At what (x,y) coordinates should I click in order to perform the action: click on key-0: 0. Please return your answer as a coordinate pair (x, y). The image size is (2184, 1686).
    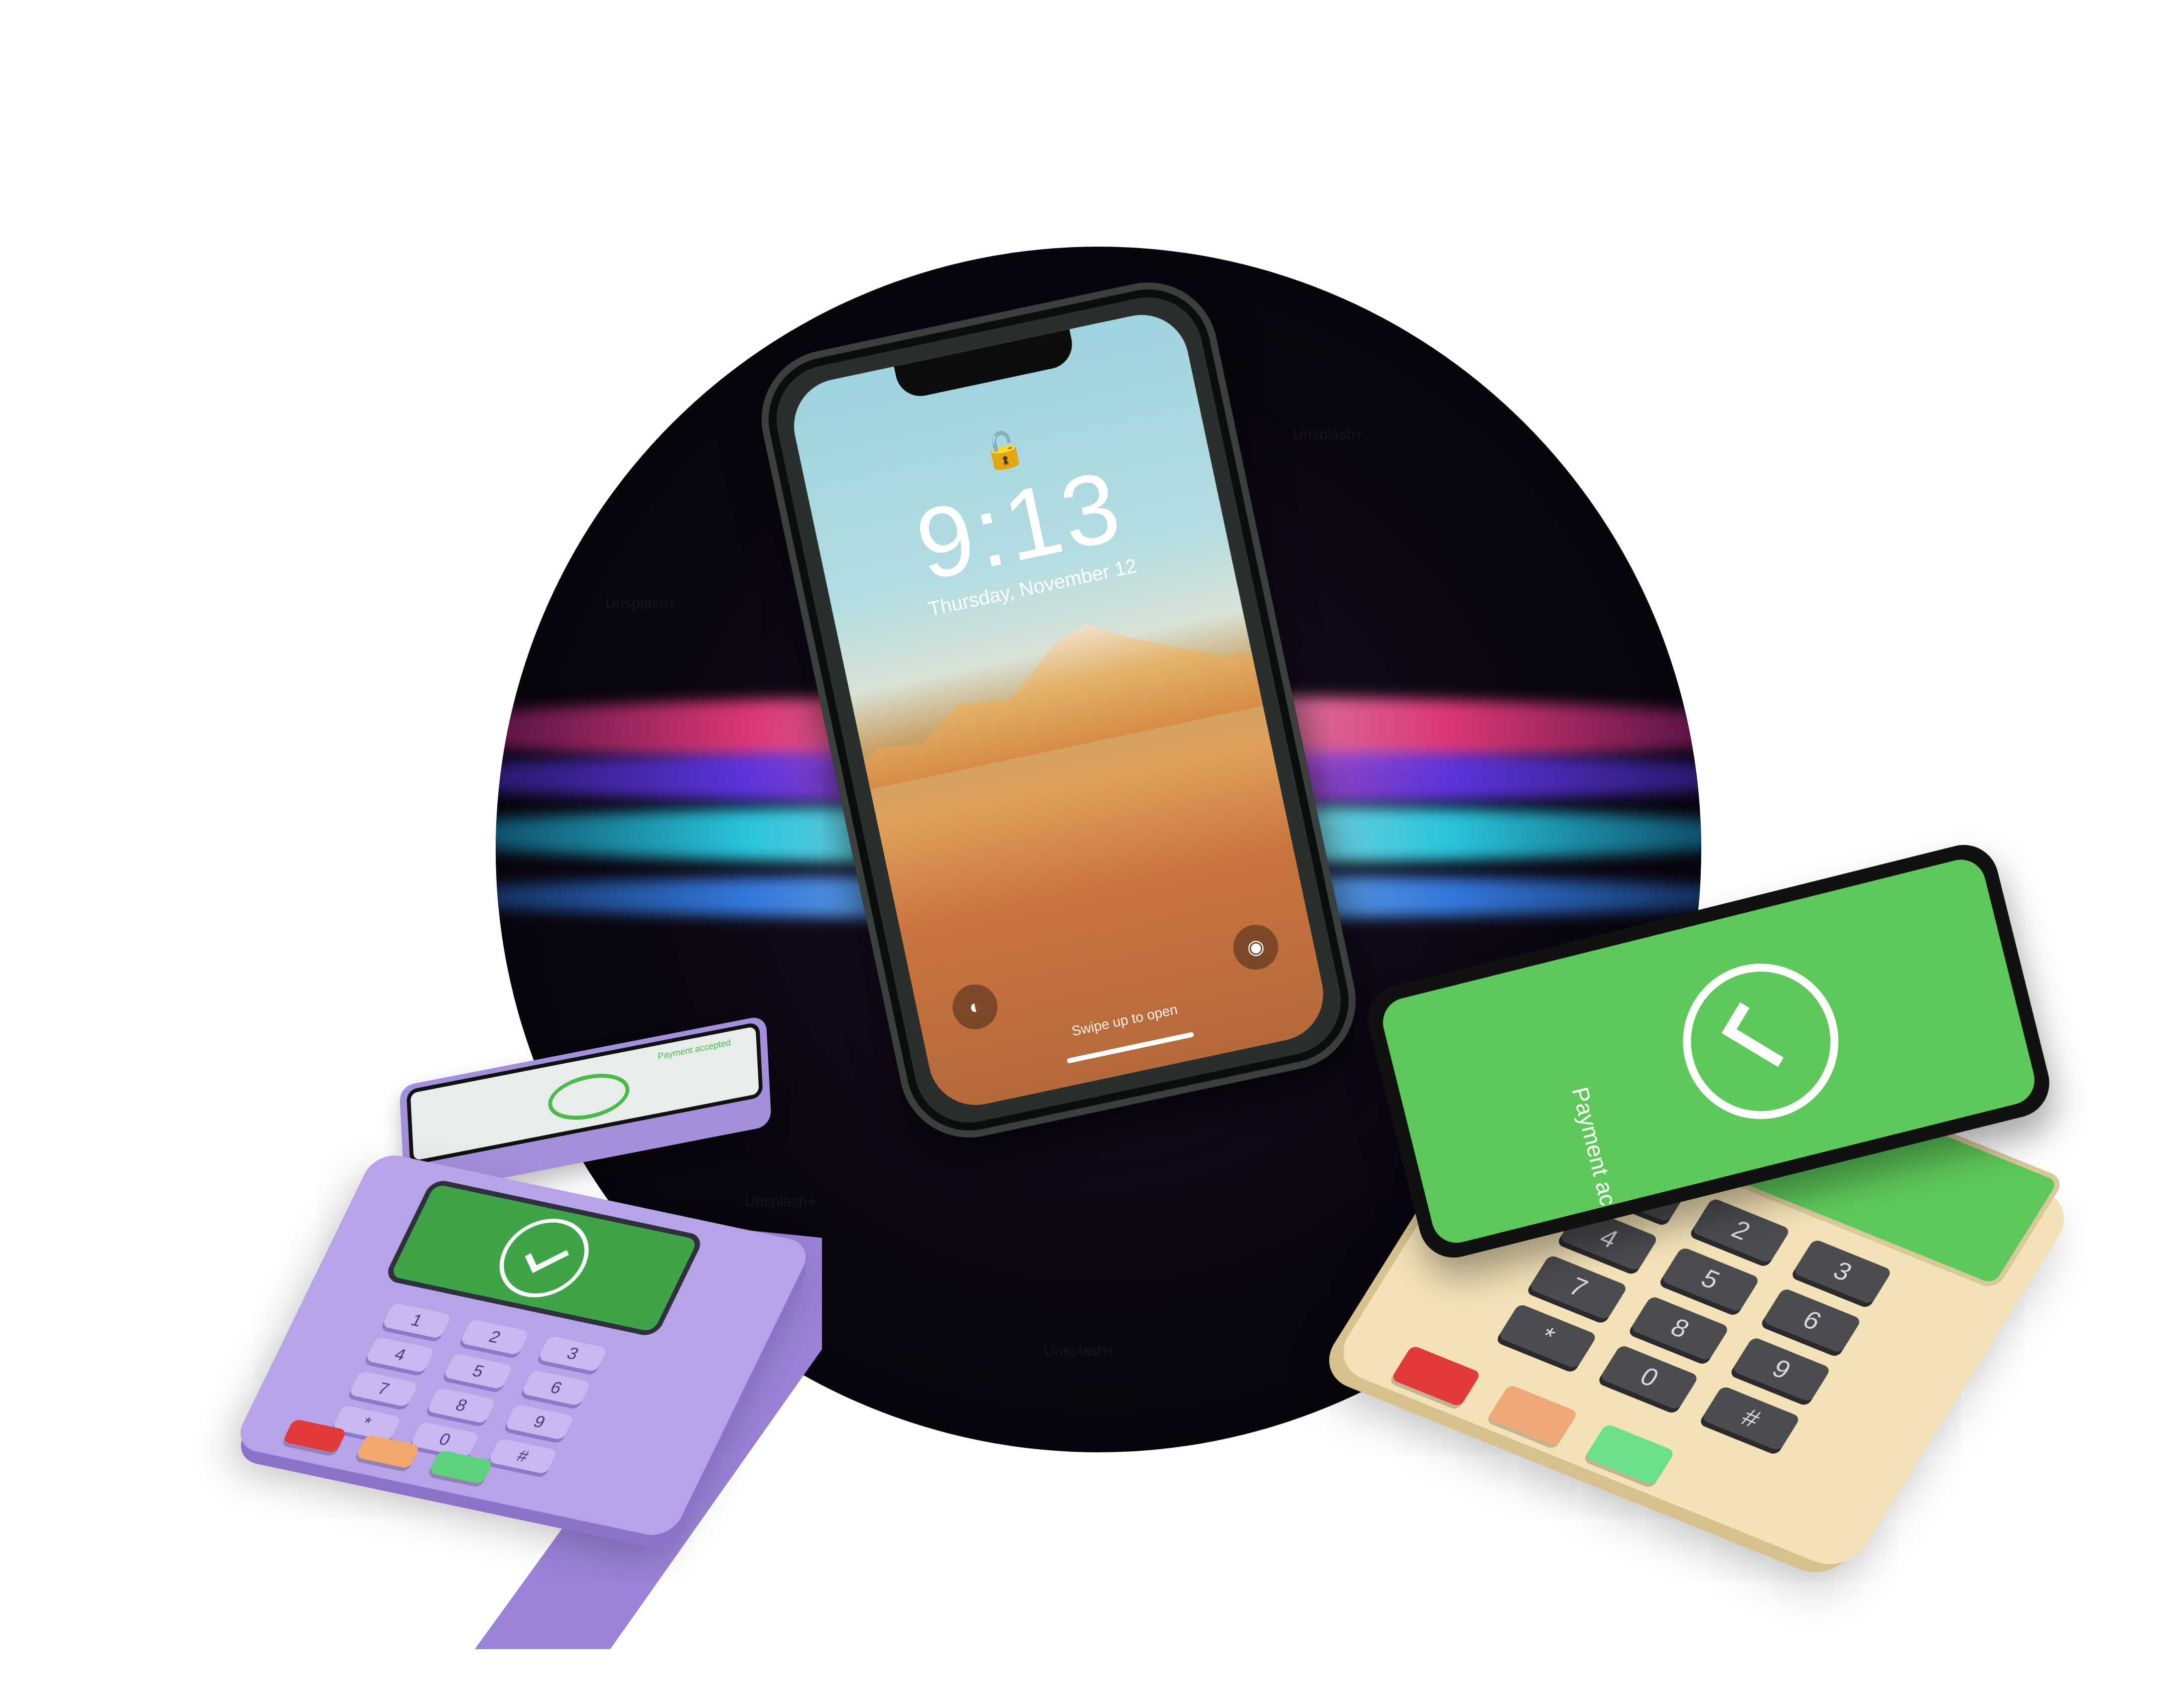
    Looking at the image, I should click on (1649, 1377).